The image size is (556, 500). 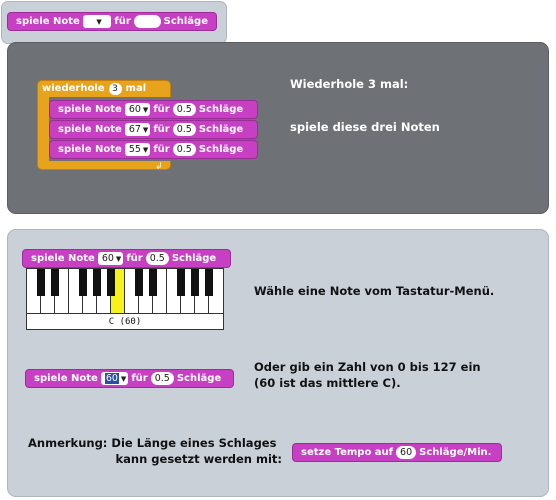 I want to click on note-dropdown: 67 ▼, so click(x=137, y=129).